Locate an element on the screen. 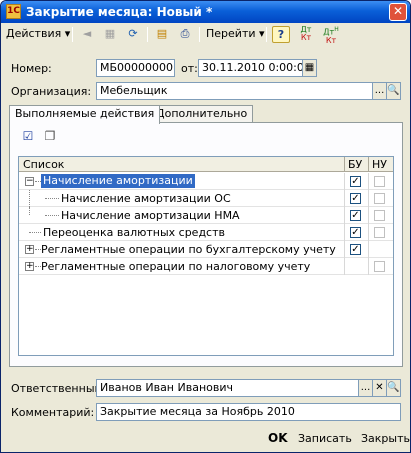  table-row: − Начисление амортизации ✓ is located at coordinates (206, 181).